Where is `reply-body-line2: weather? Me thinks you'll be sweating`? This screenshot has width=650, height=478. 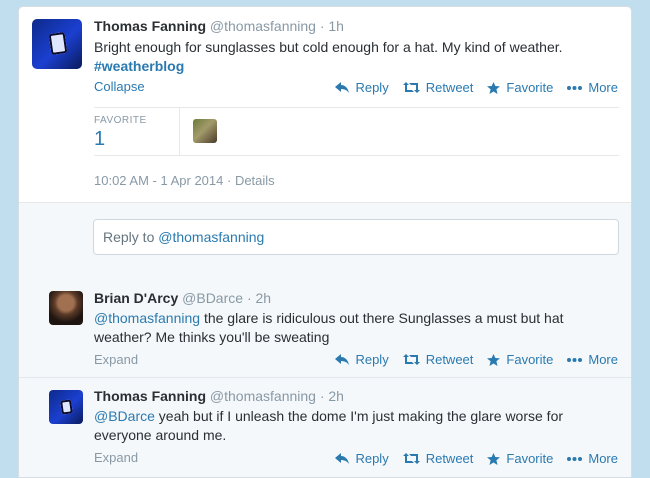
reply-body-line2: weather? Me thinks you'll be sweating is located at coordinates (212, 337).